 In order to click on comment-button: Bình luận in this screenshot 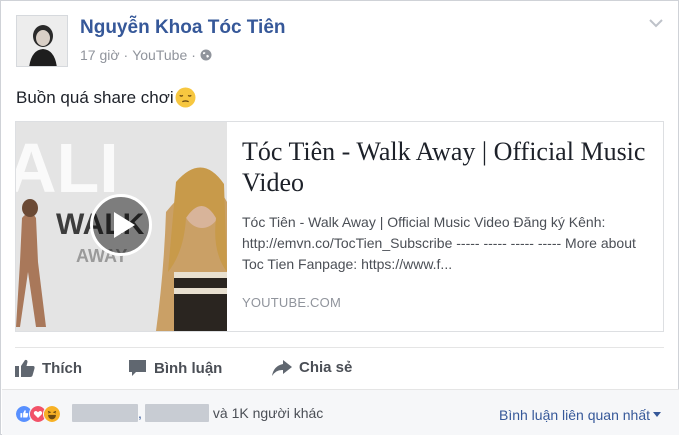, I will do `click(175, 368)`.